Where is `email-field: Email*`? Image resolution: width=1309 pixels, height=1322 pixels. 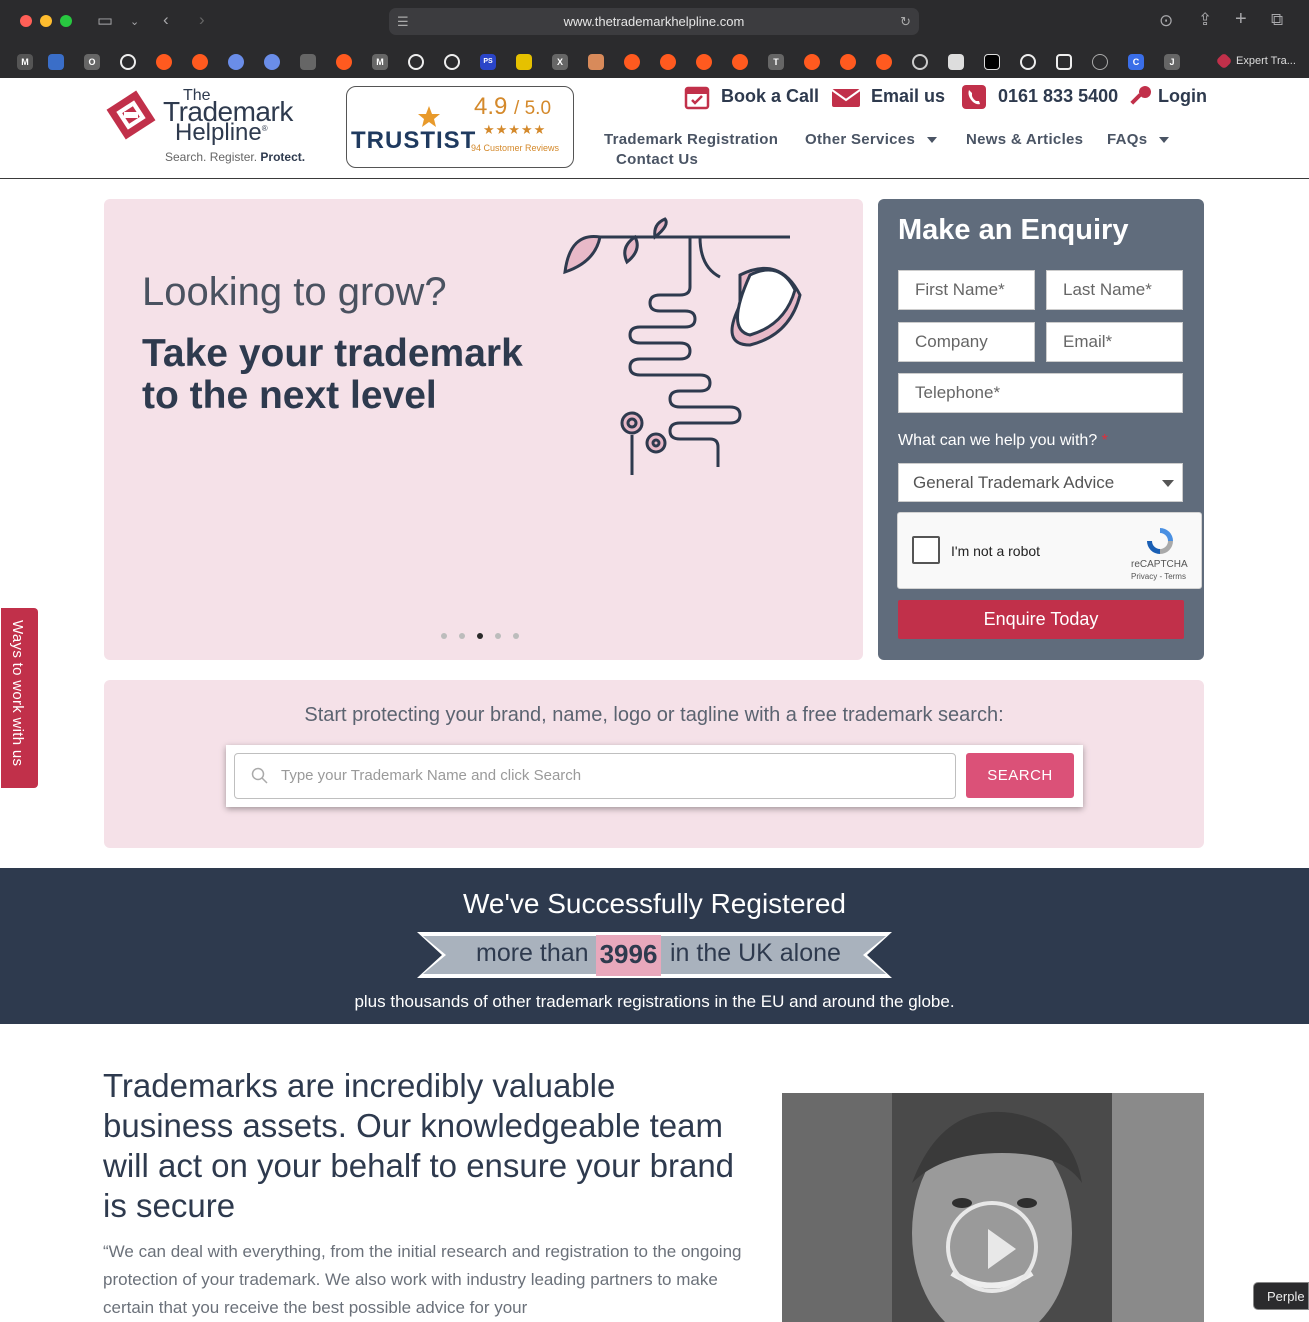
email-field: Email* is located at coordinates (1114, 342).